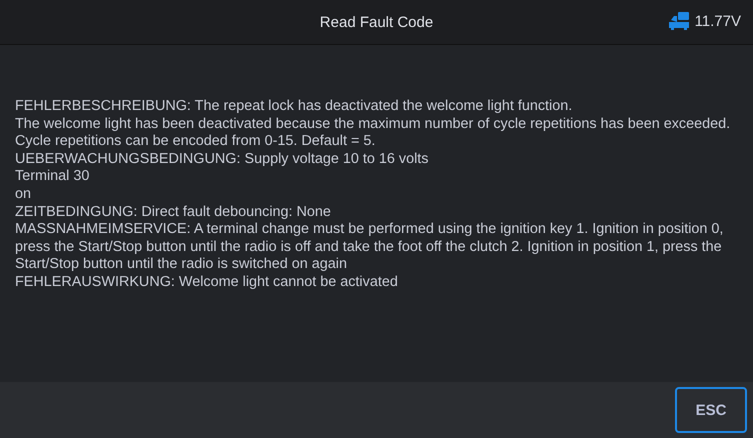 The width and height of the screenshot is (753, 438). Describe the element at coordinates (369, 247) in the screenshot. I see `fault-description-text: MASSNAHMEIMSERVICE: A terminal change must be performed using the ignition key 1. Ignition in position 0, press the Start/Stop button until the radio is off and take the foot off the clutch 2. Ignition in position 1, press the Start/Stop button until the radio is switched on again` at that location.